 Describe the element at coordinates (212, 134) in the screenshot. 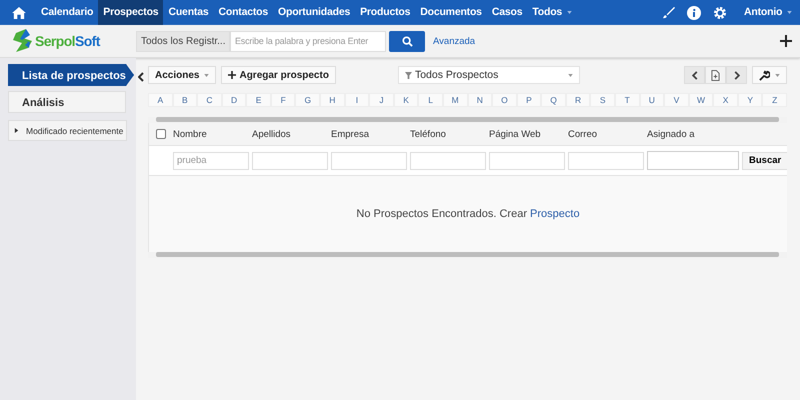

I see `column-header: Nombre` at that location.